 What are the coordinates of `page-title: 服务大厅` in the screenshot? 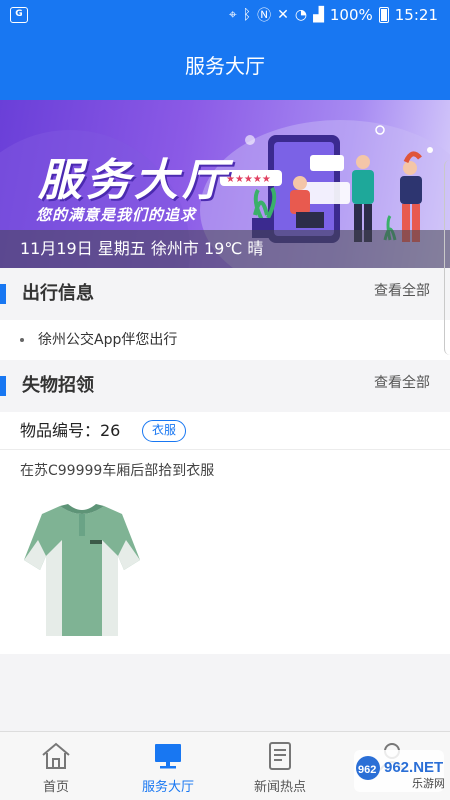 It's located at (225, 65).